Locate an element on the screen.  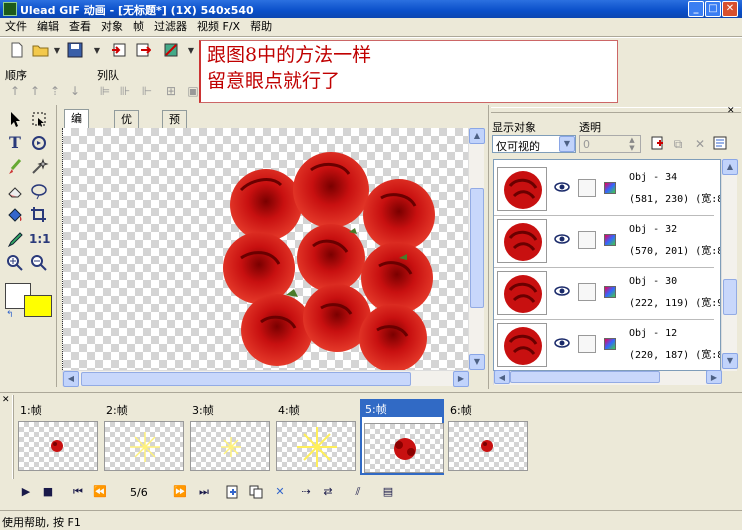
frame-item: 1:帧 is located at coordinates (58, 437).